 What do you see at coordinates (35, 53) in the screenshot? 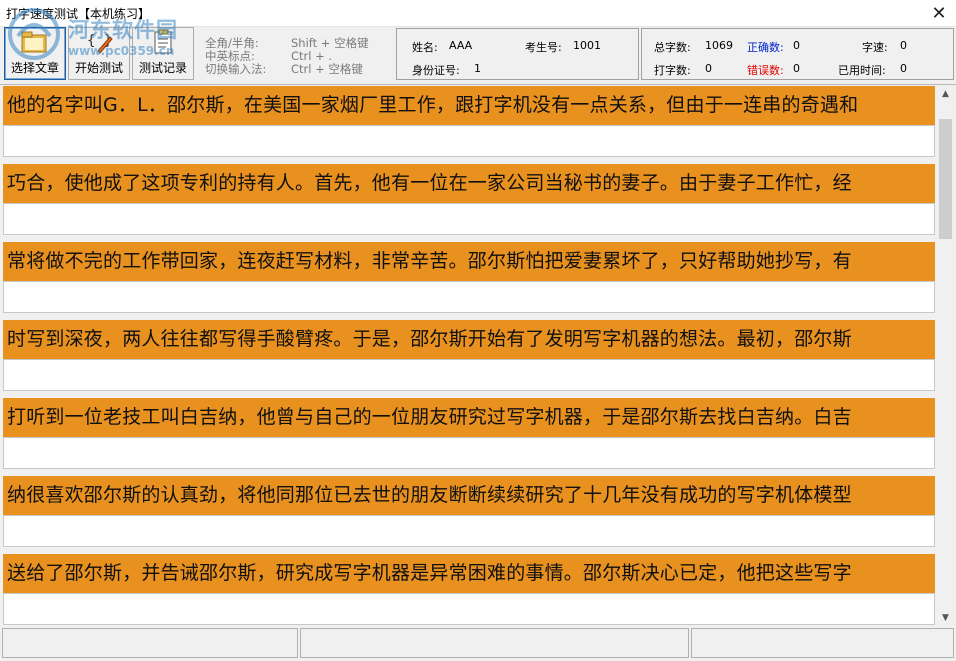
I see `select-article-button: 选择文章` at bounding box center [35, 53].